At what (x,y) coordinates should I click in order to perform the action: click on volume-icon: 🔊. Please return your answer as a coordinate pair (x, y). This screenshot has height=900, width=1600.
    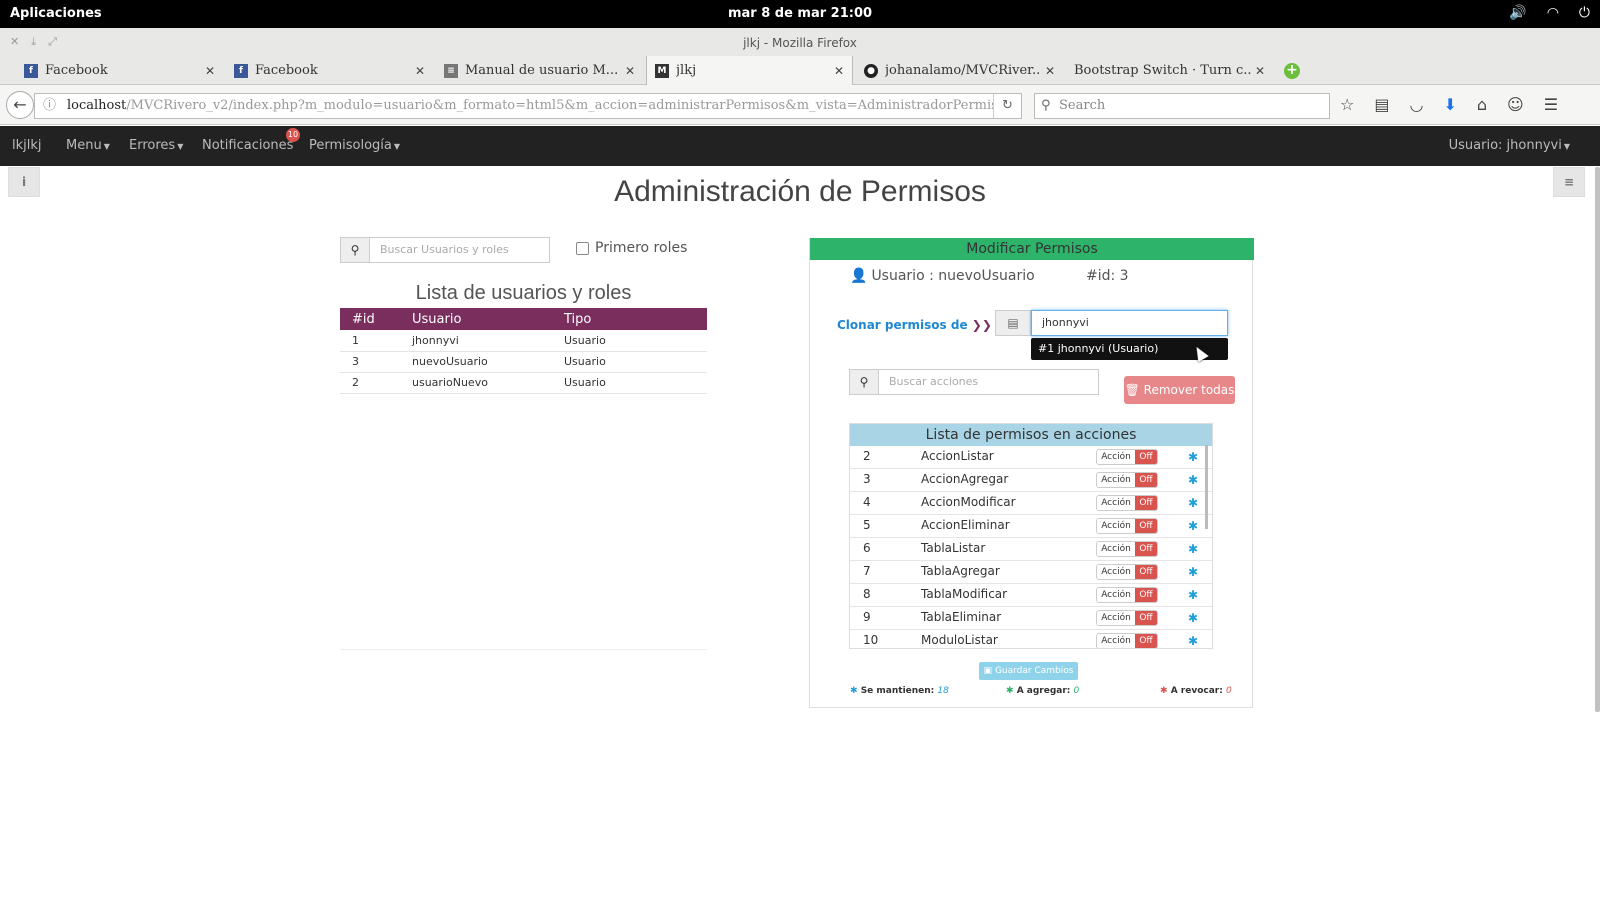
    Looking at the image, I should click on (1517, 13).